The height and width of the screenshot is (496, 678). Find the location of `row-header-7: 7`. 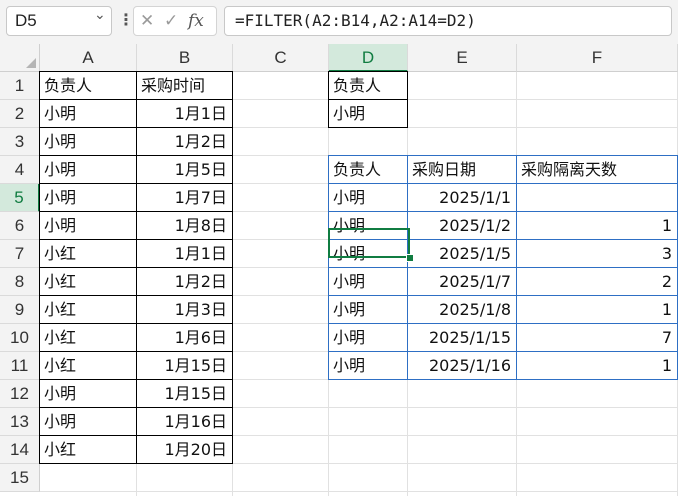

row-header-7: 7 is located at coordinates (20, 254).